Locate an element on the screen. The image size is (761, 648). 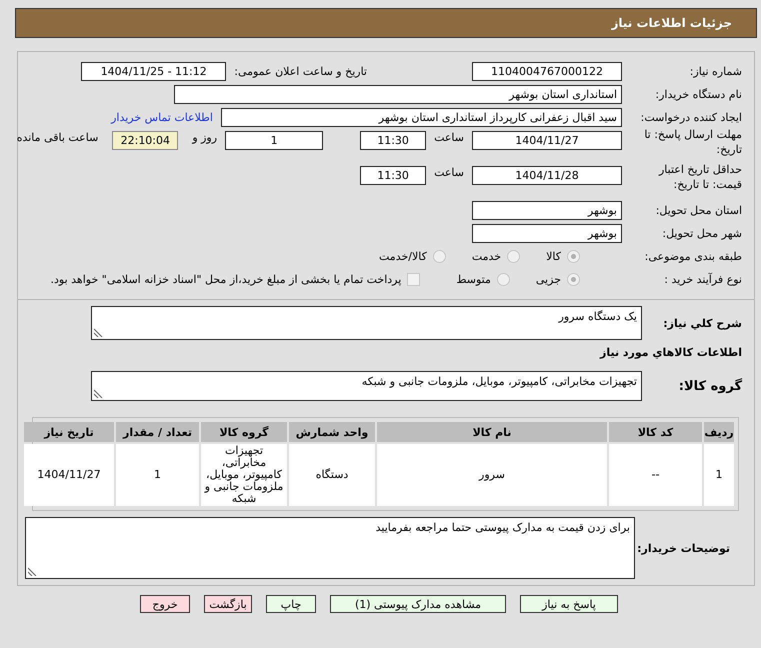
table-cell: -- is located at coordinates (655, 475).